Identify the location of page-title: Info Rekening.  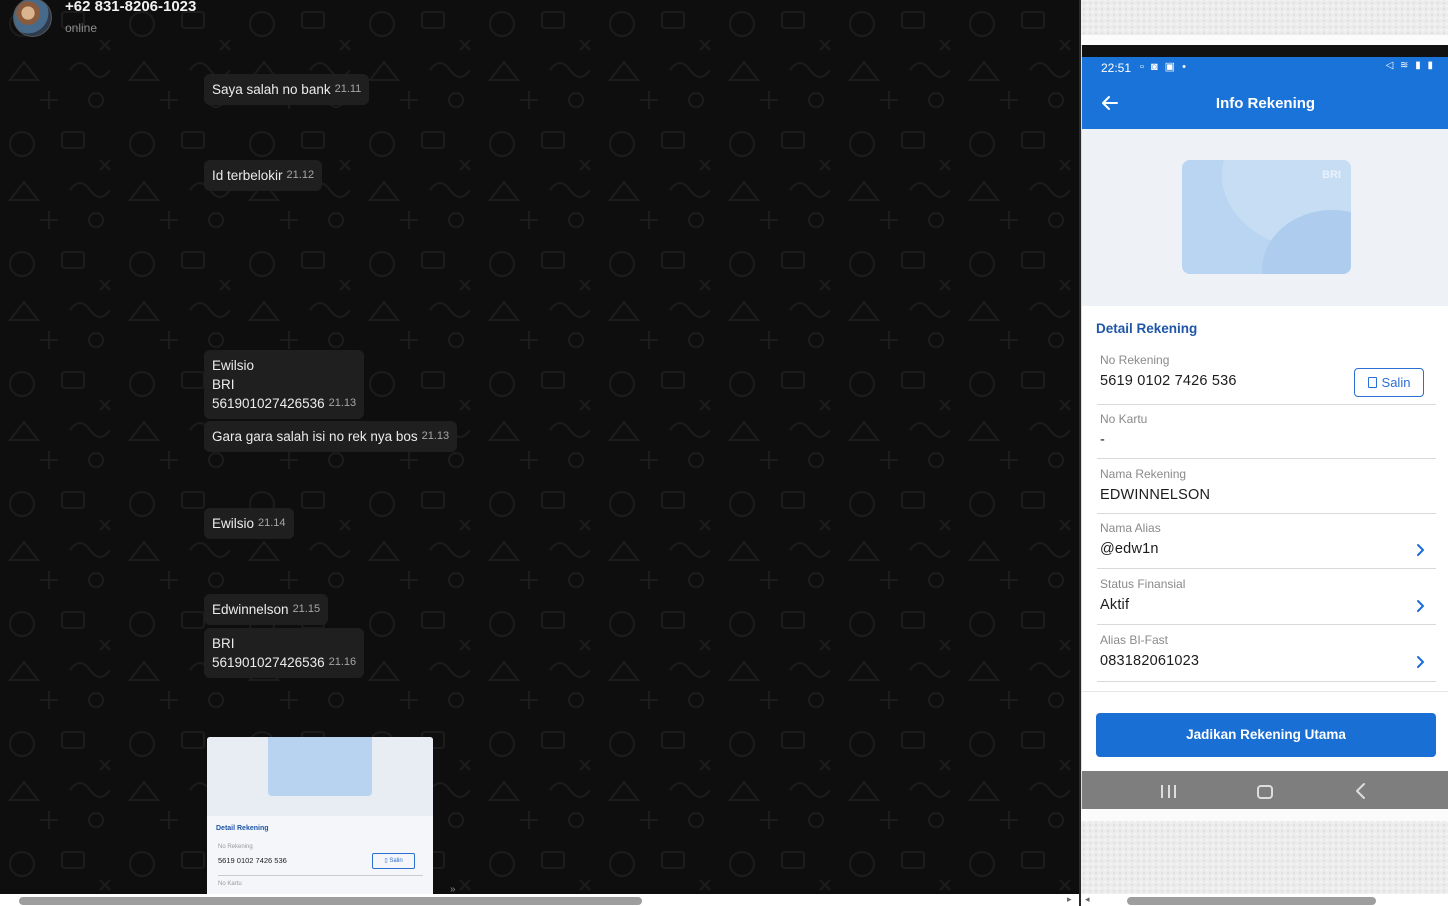
(1265, 103).